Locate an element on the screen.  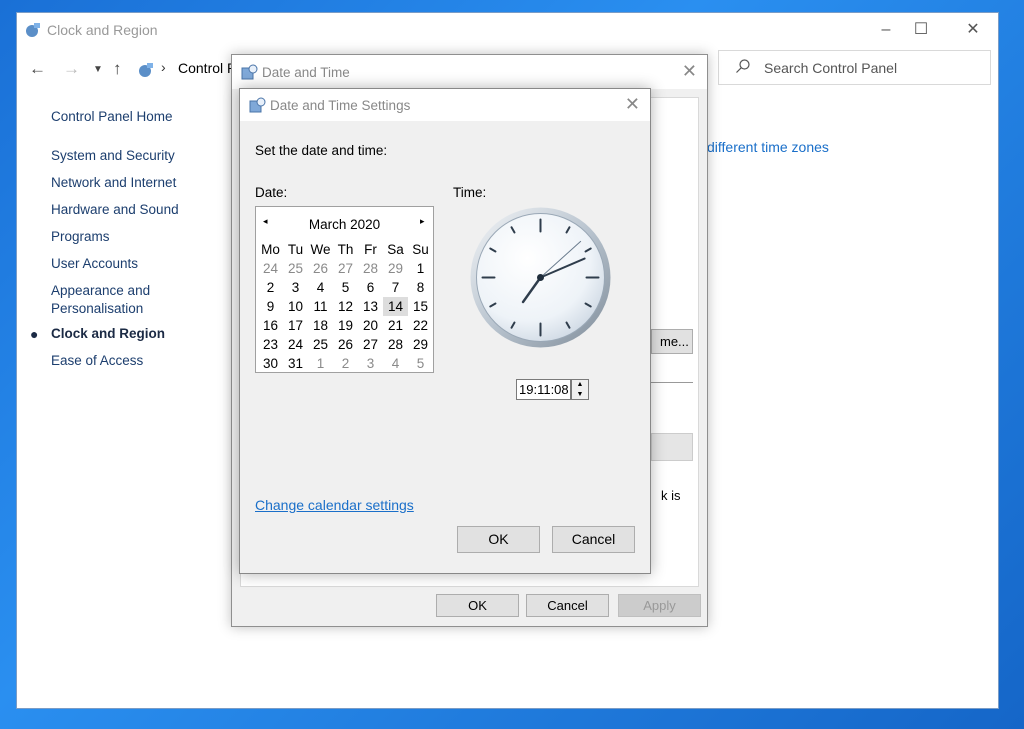
close-button: ✕ is located at coordinates (973, 31).